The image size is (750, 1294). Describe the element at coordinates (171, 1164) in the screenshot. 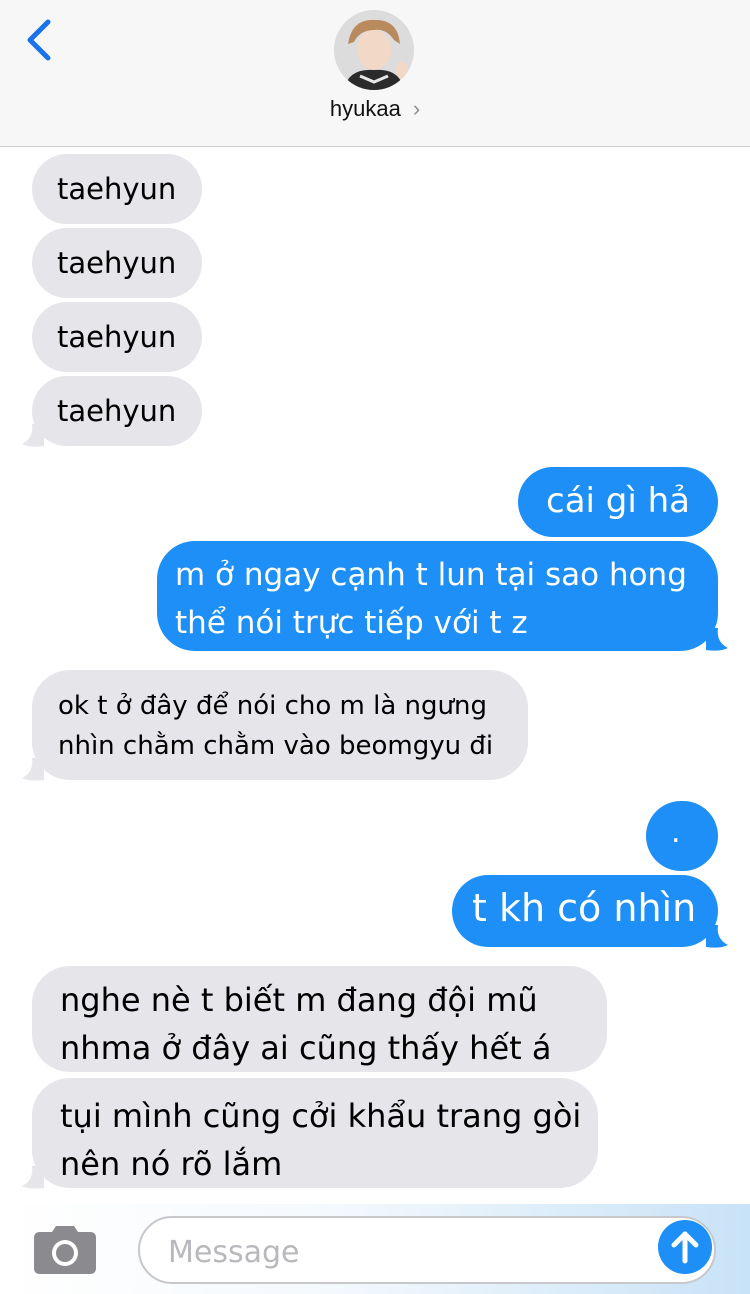

I see `message-text-line: nên nó rõ lắm` at that location.